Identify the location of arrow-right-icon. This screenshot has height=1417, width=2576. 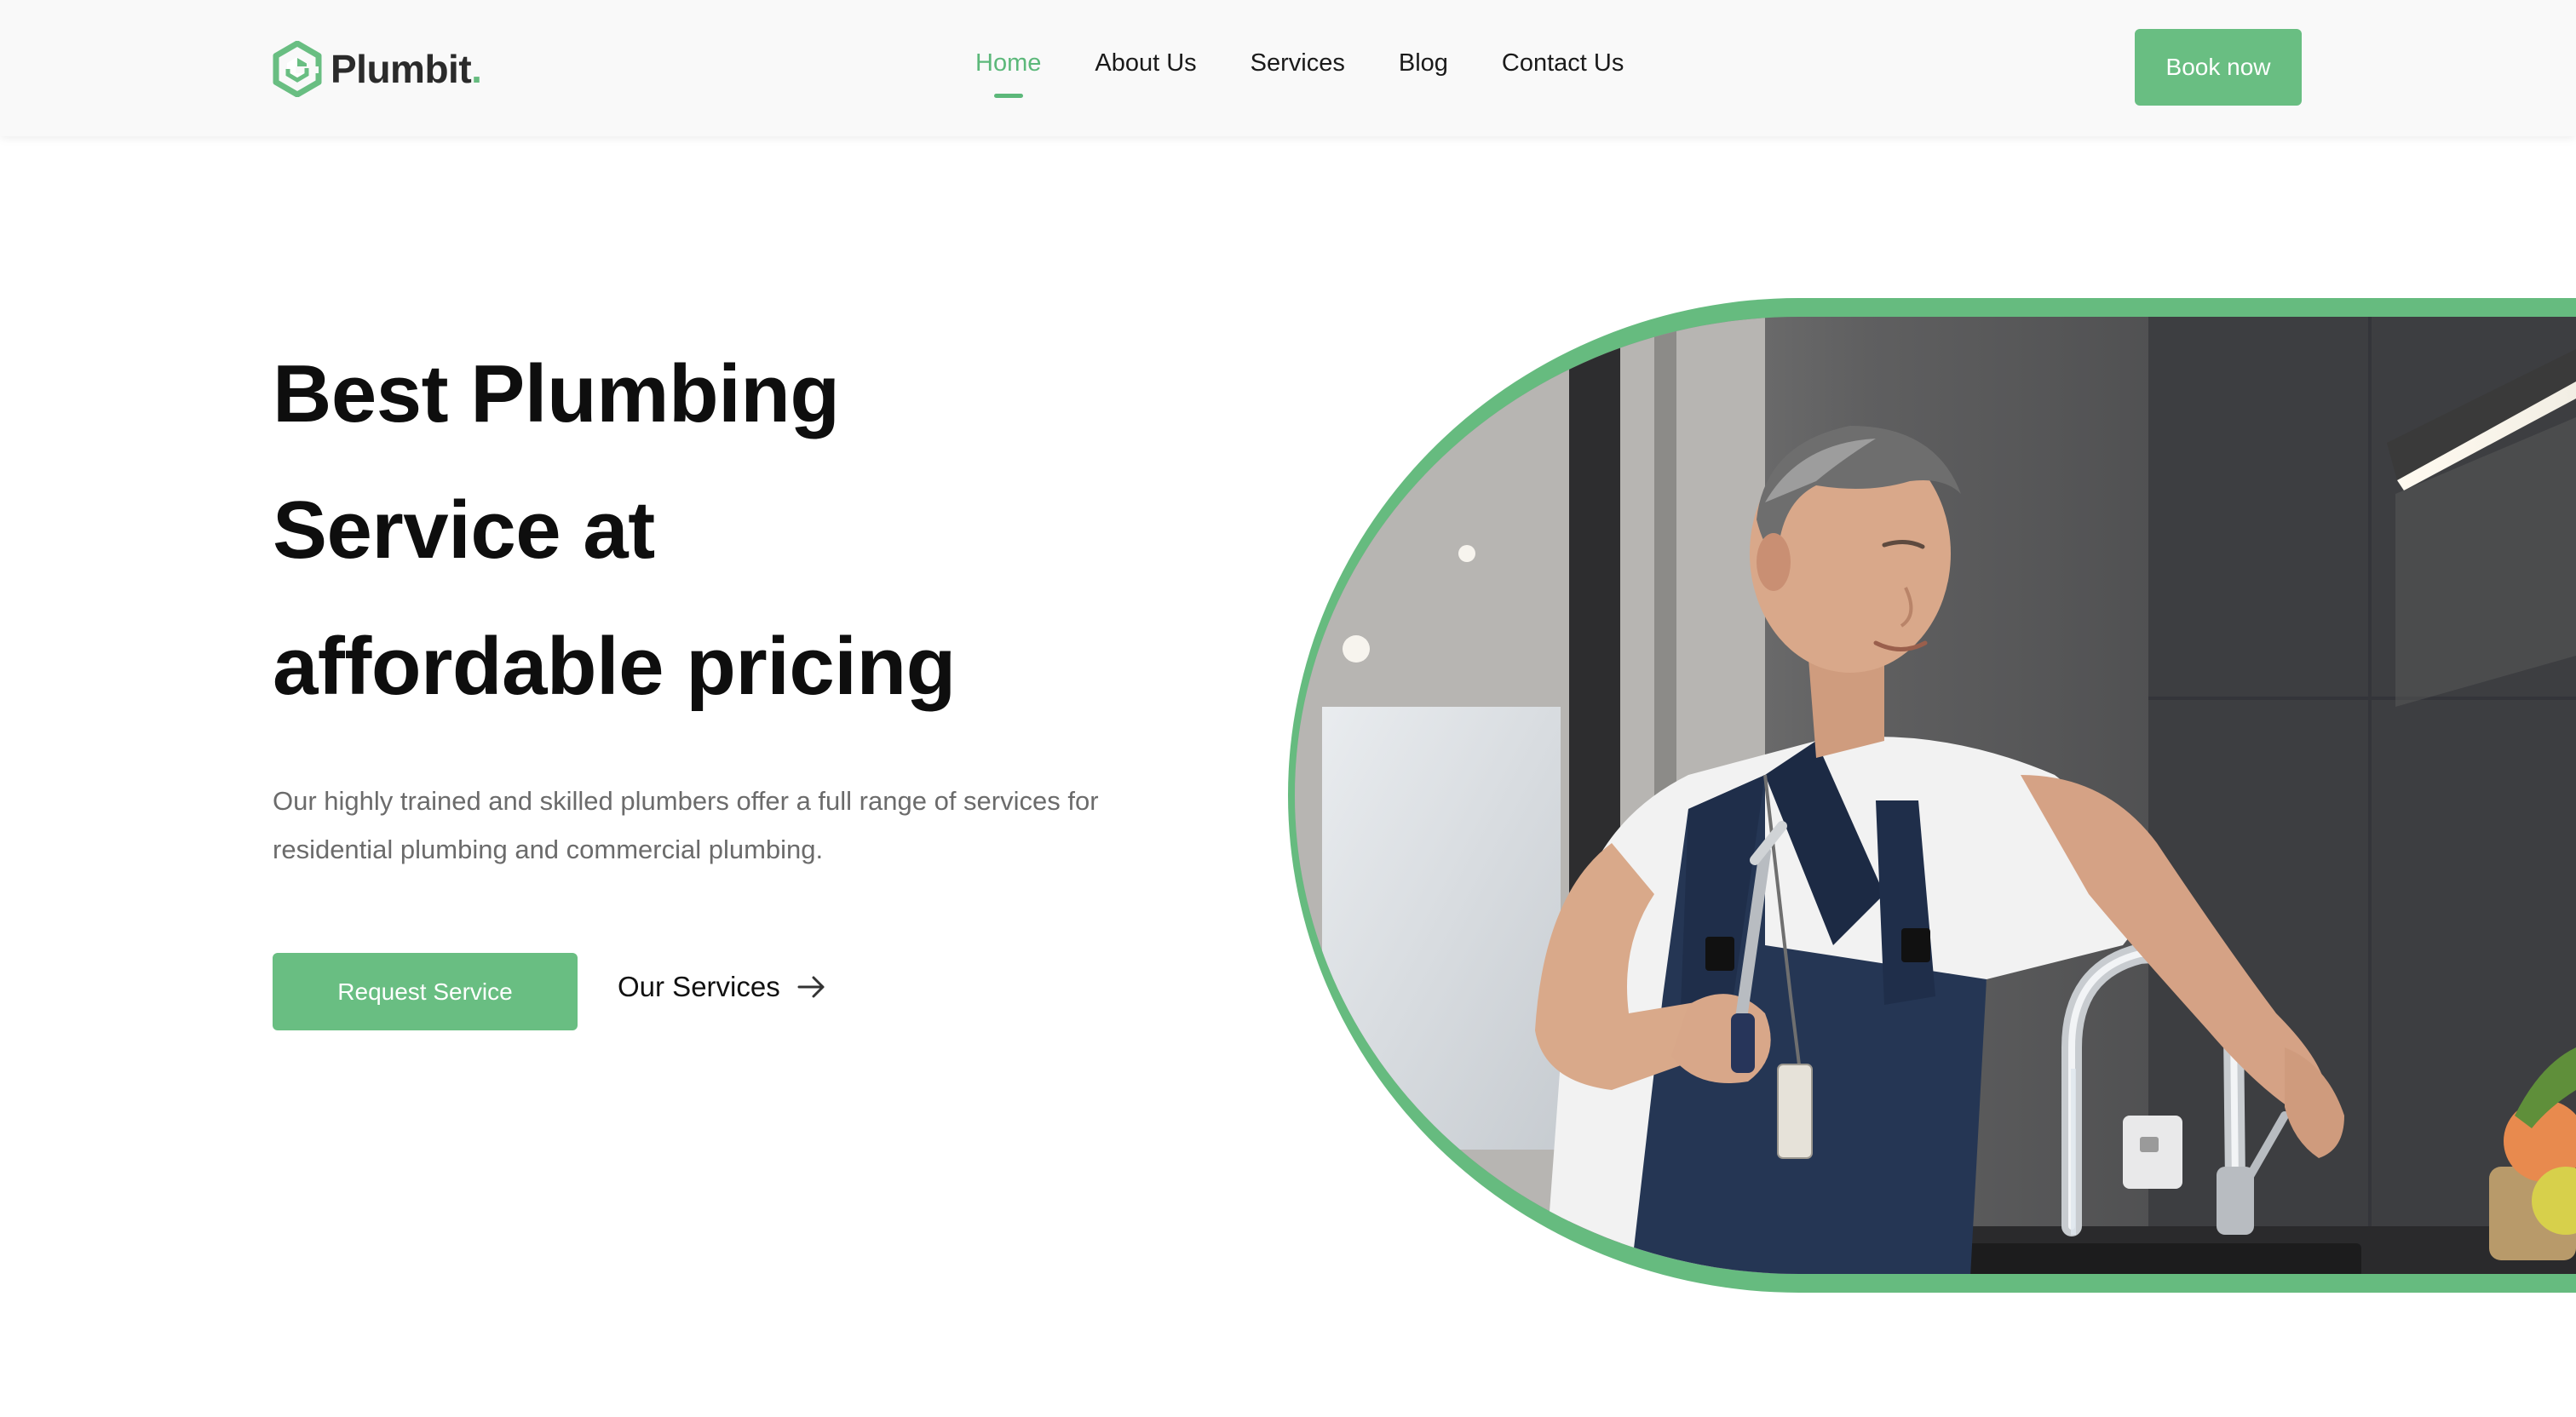
(811, 987).